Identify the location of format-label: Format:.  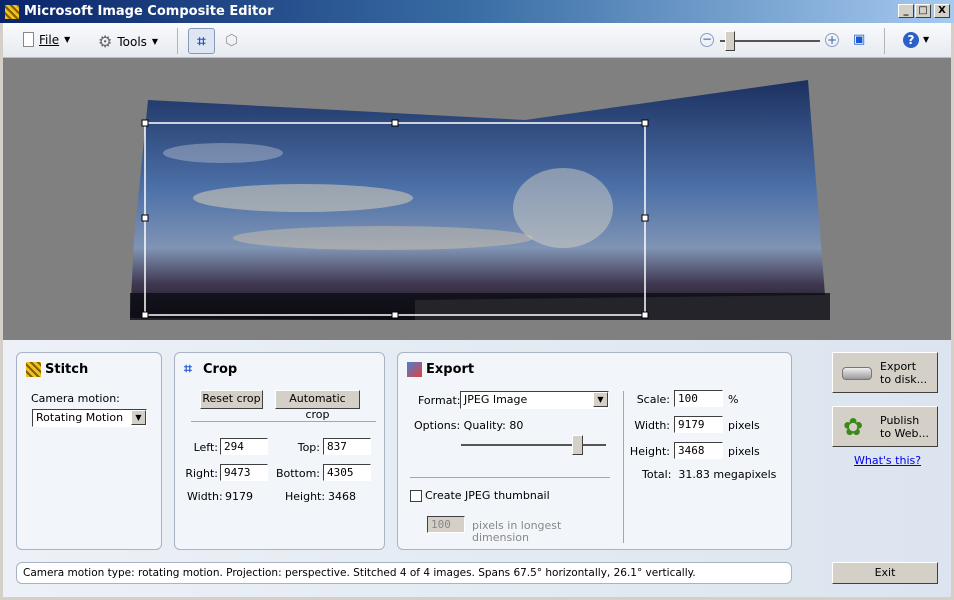
(439, 400).